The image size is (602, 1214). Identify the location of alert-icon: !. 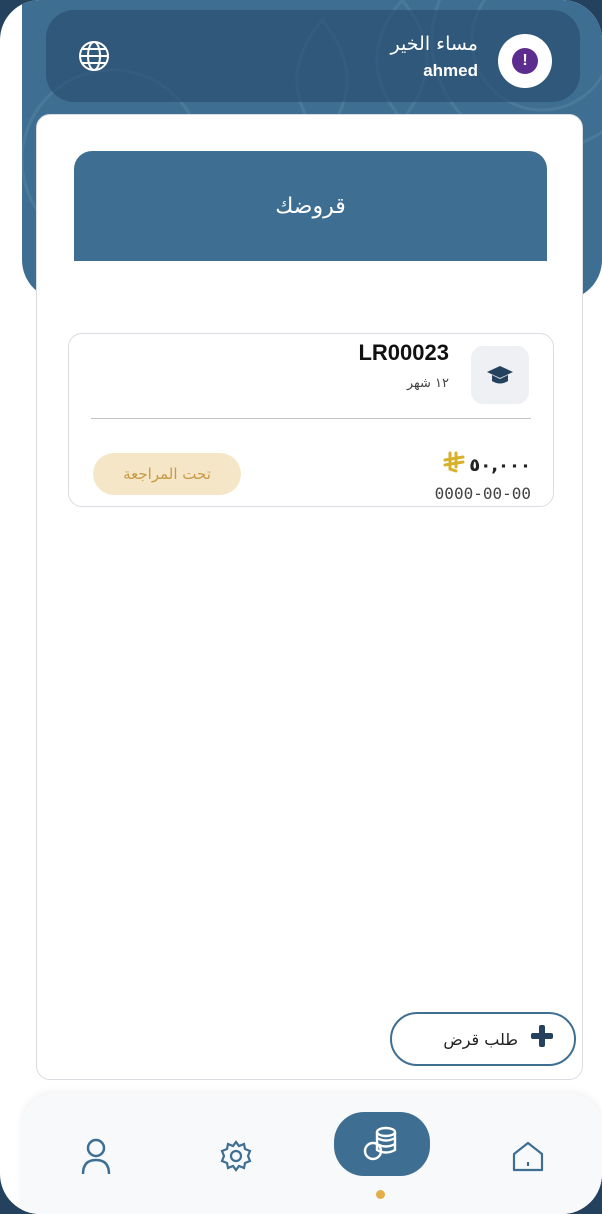
(525, 61).